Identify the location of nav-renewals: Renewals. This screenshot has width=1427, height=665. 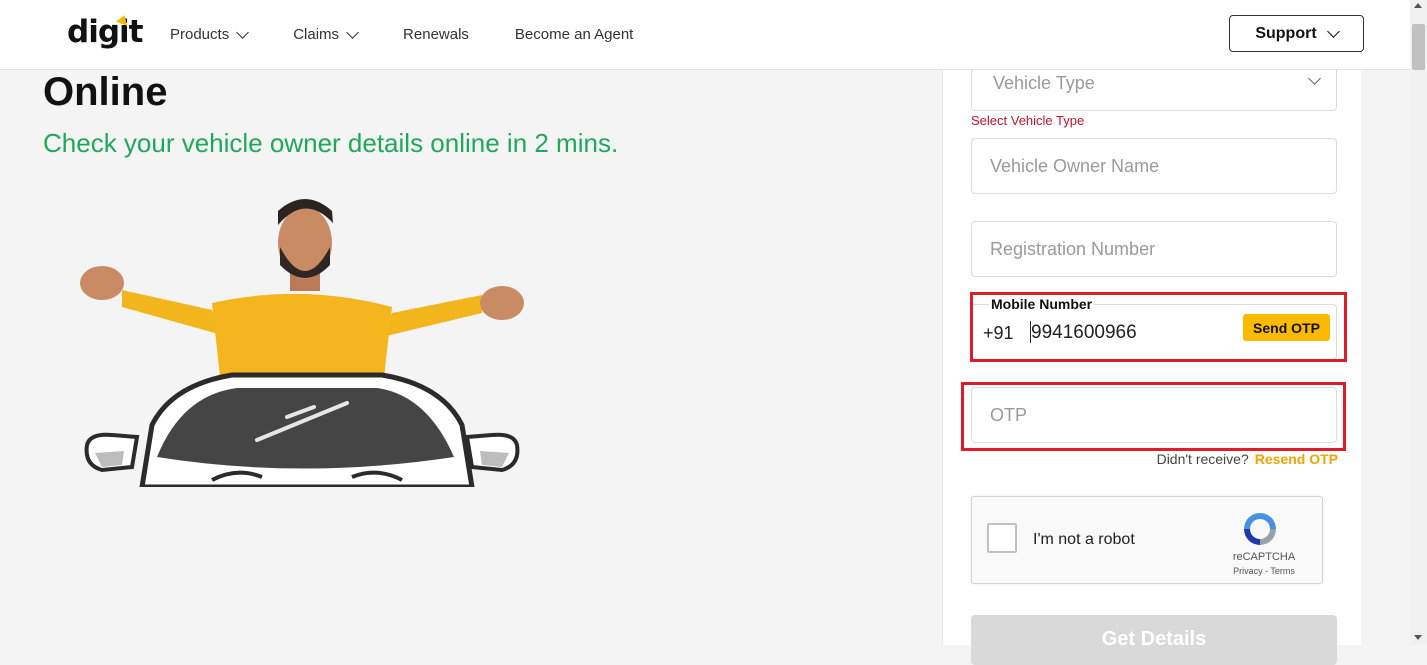
(436, 34).